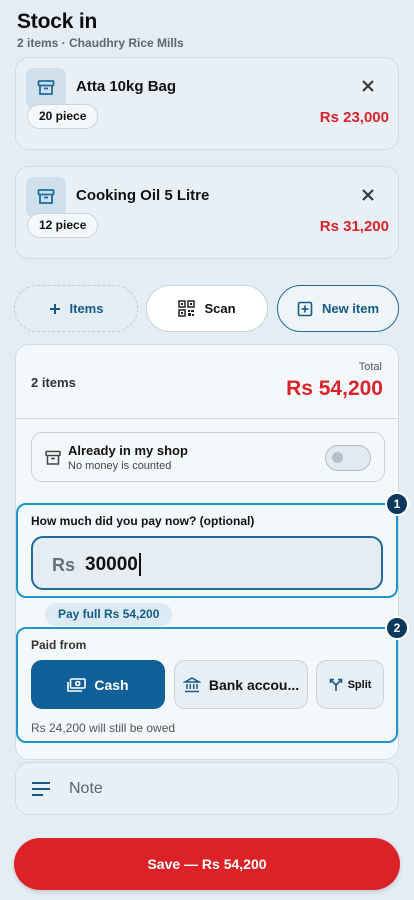 The image size is (414, 900). What do you see at coordinates (54, 308) in the screenshot?
I see `plus-icon` at bounding box center [54, 308].